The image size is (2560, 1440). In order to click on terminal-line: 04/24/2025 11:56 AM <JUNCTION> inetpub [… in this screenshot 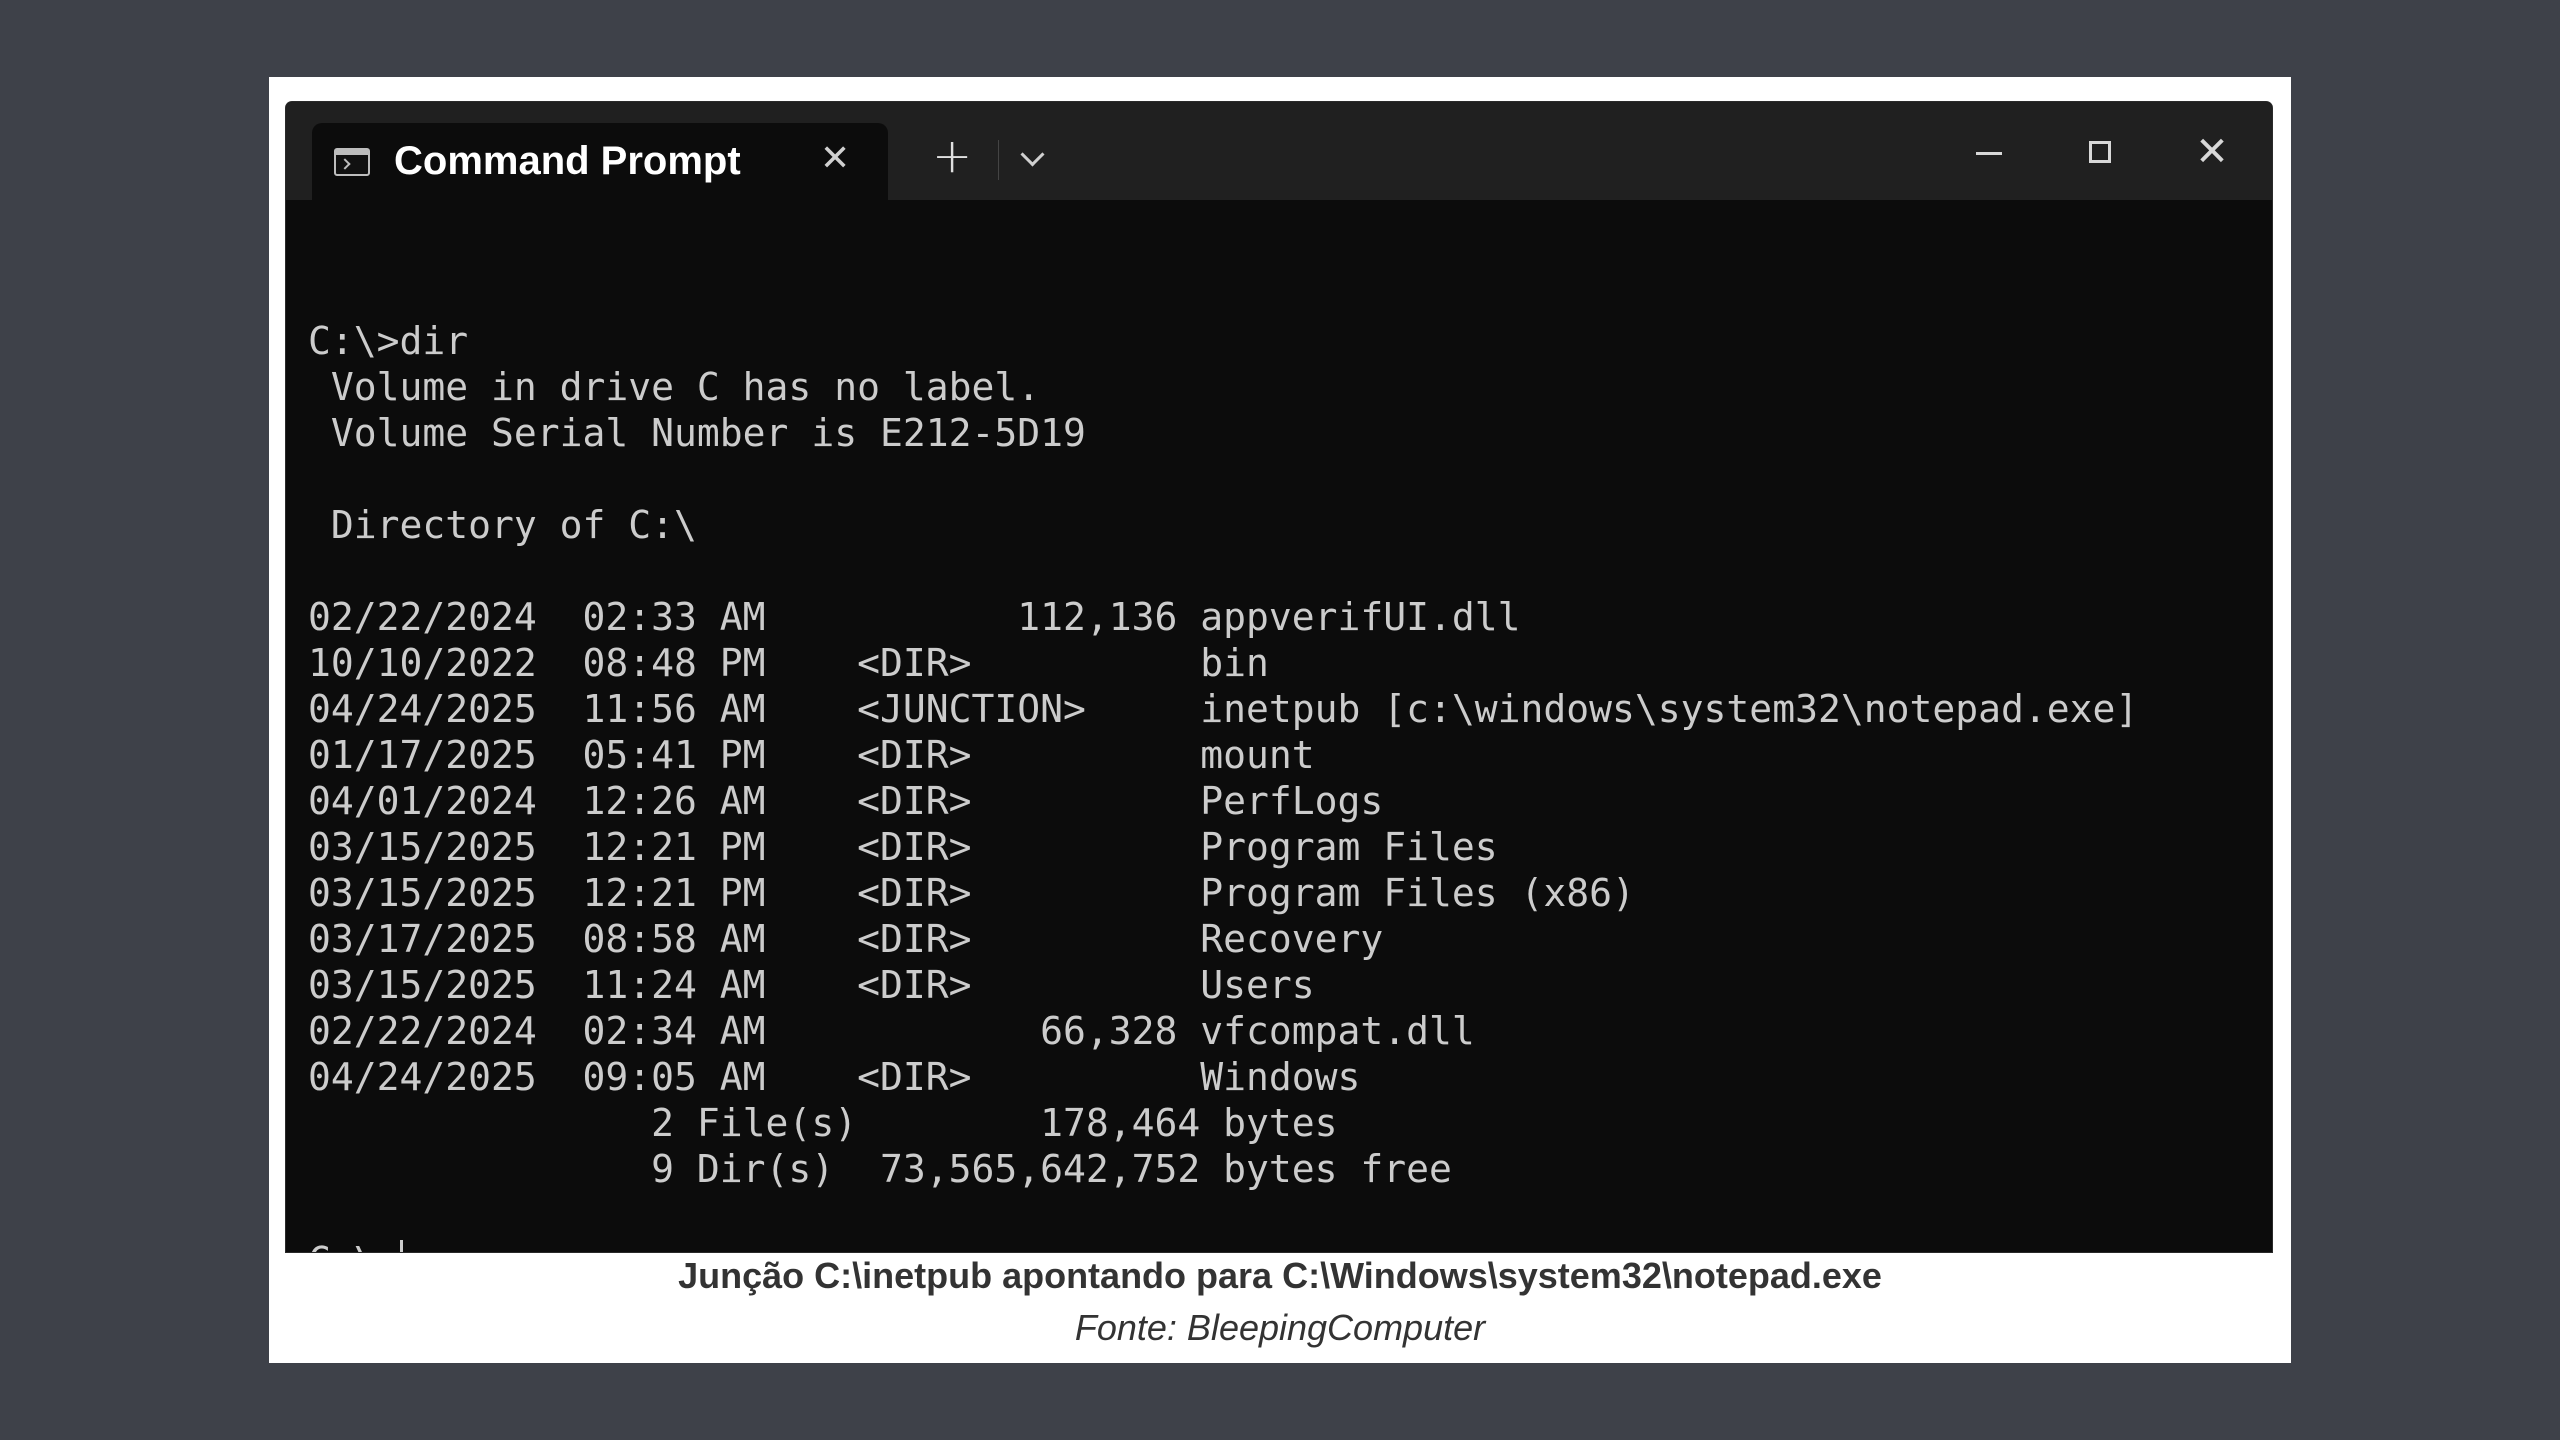, I will do `click(1223, 709)`.